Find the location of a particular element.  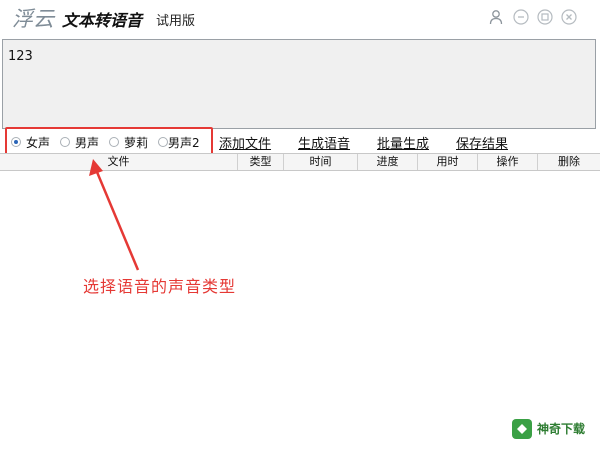

annotation-text: 选择语音的声音类型 is located at coordinates (160, 286).